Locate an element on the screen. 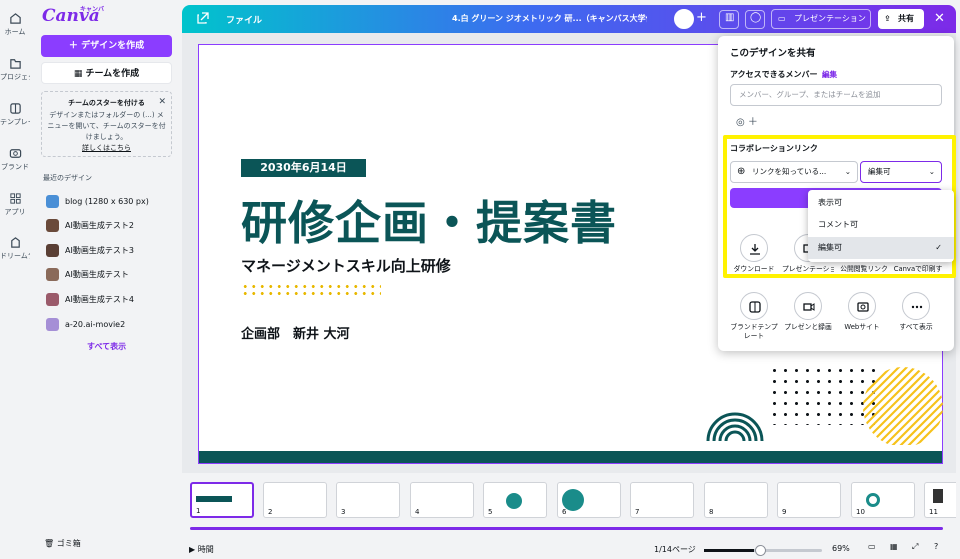 The image size is (960, 559). recent-designs-heading: 最近のデザイン is located at coordinates (67, 178).